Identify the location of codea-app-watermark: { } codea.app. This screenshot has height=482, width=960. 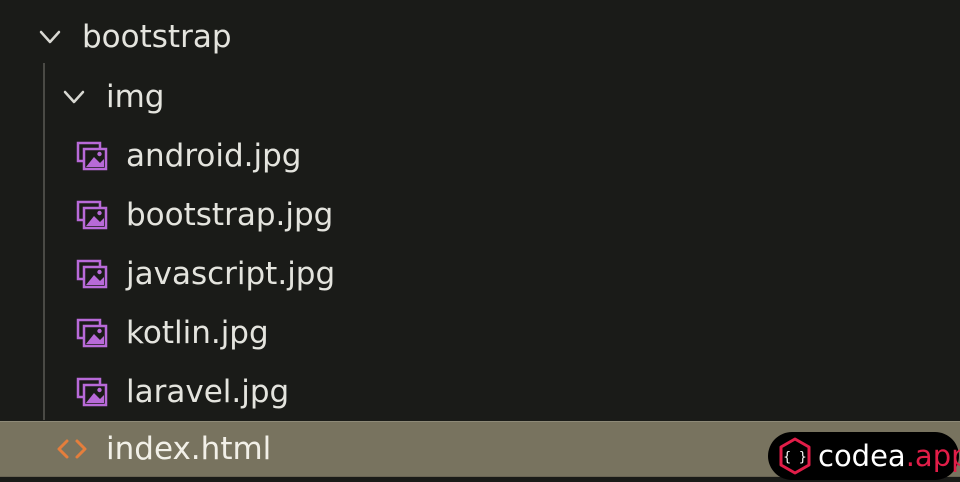
(864, 456).